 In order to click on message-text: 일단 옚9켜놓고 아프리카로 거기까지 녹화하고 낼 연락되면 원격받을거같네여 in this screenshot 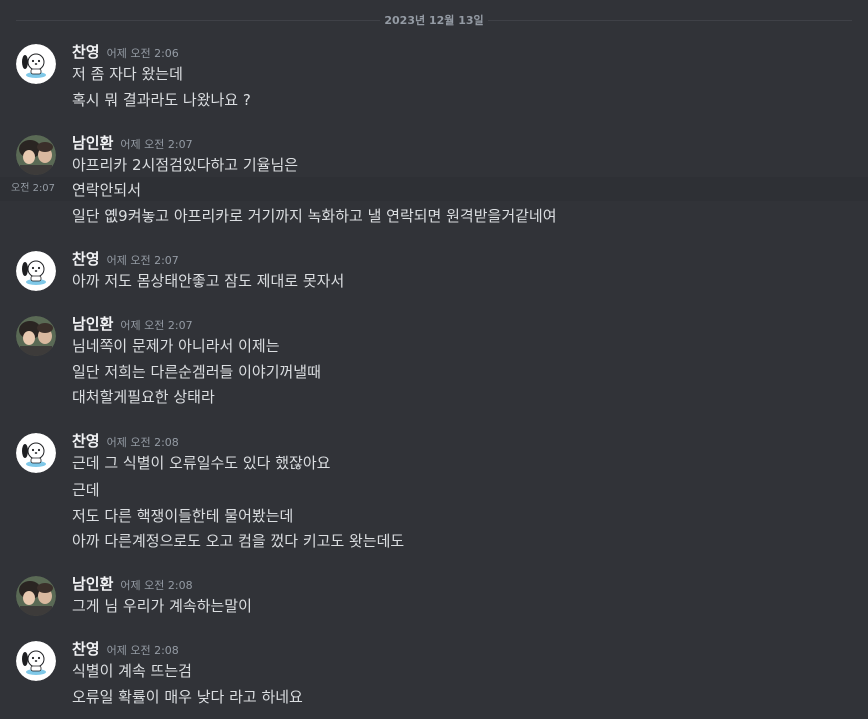, I will do `click(314, 216)`.